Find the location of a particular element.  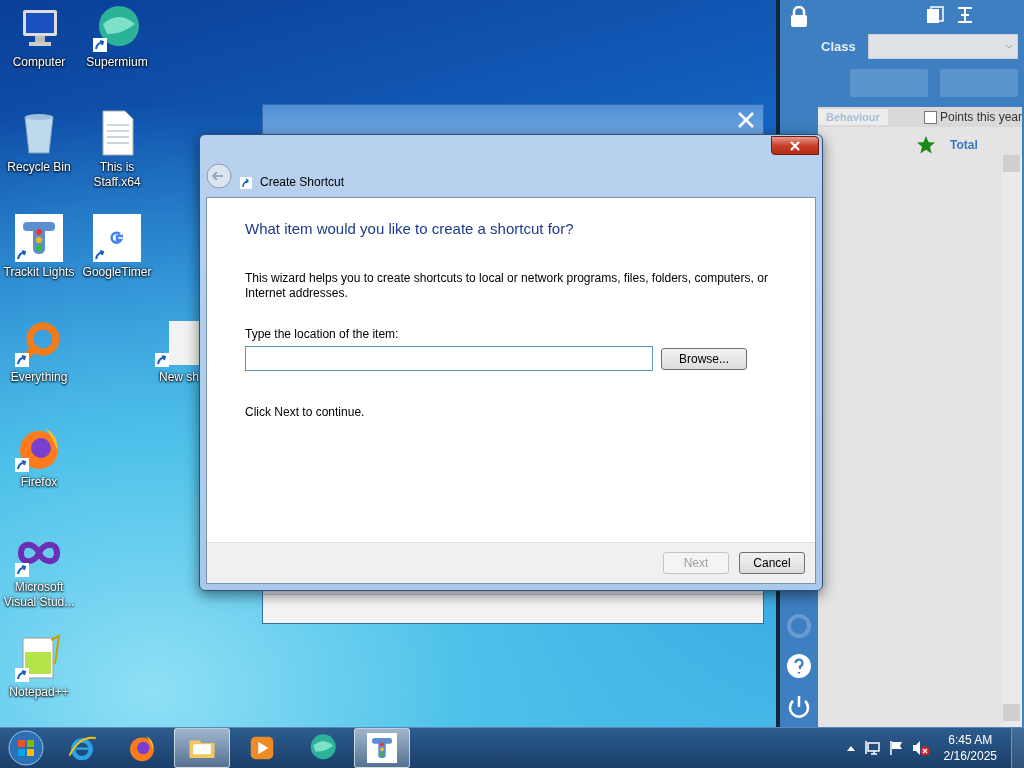

checkbox-label: Points this year is located at coordinates (980, 117).